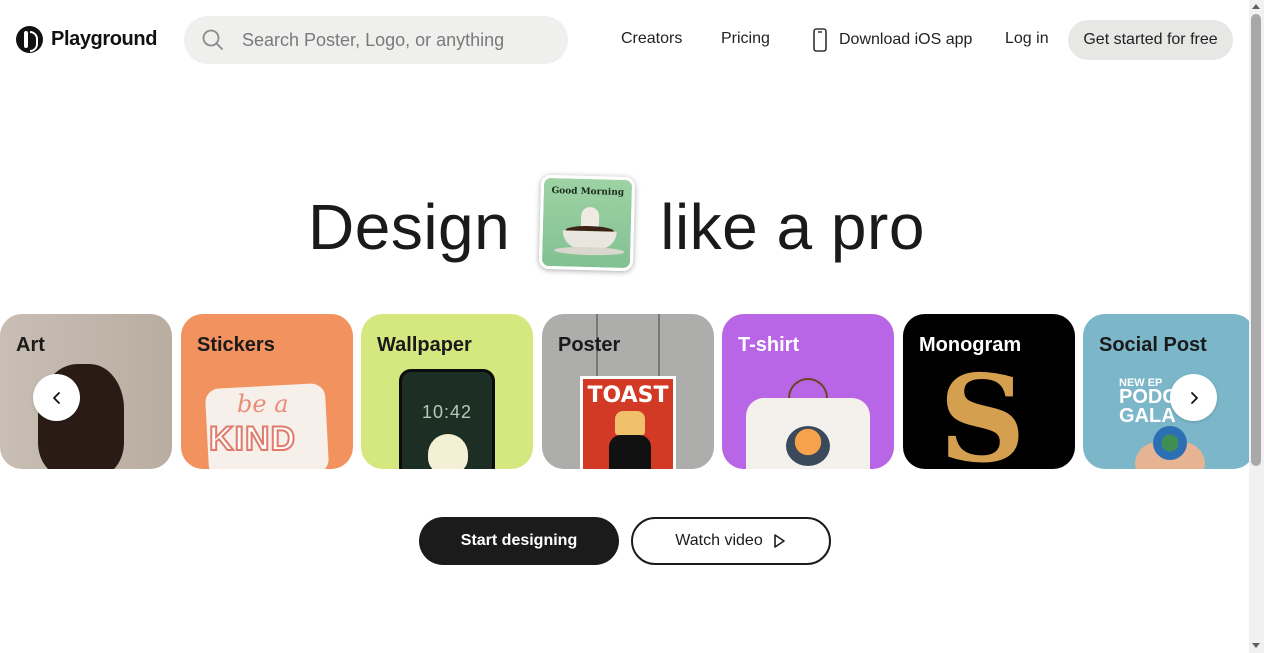  I want to click on search-bar, so click(376, 40).